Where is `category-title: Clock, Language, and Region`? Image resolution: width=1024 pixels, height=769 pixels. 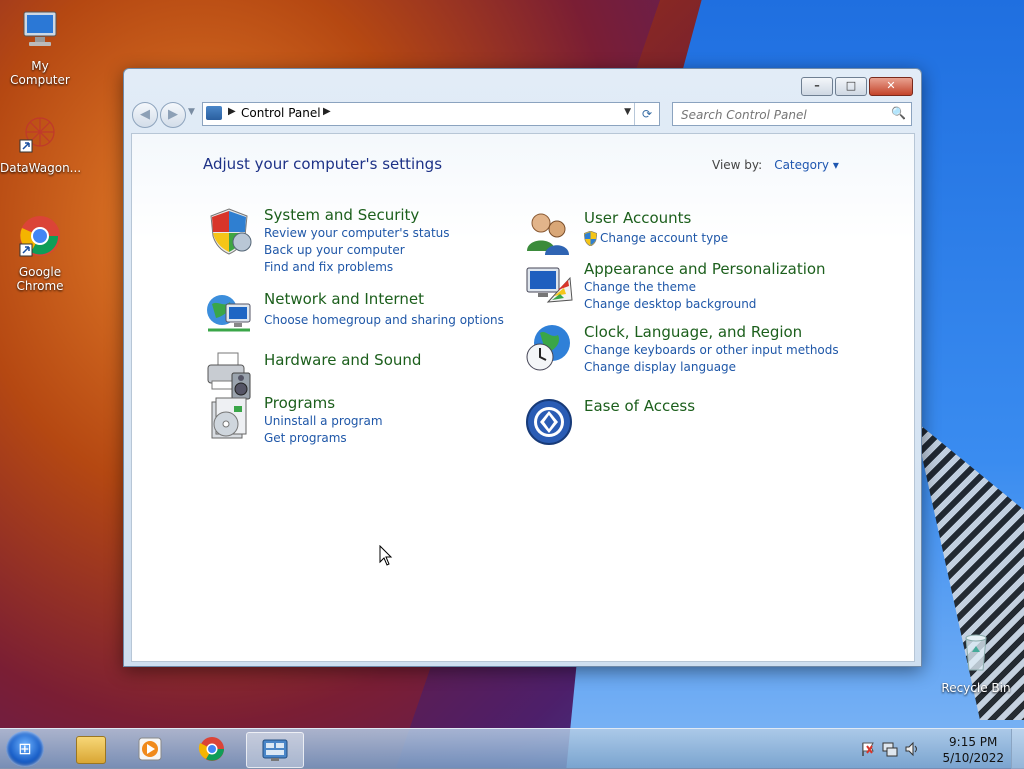 category-title: Clock, Language, and Region is located at coordinates (693, 332).